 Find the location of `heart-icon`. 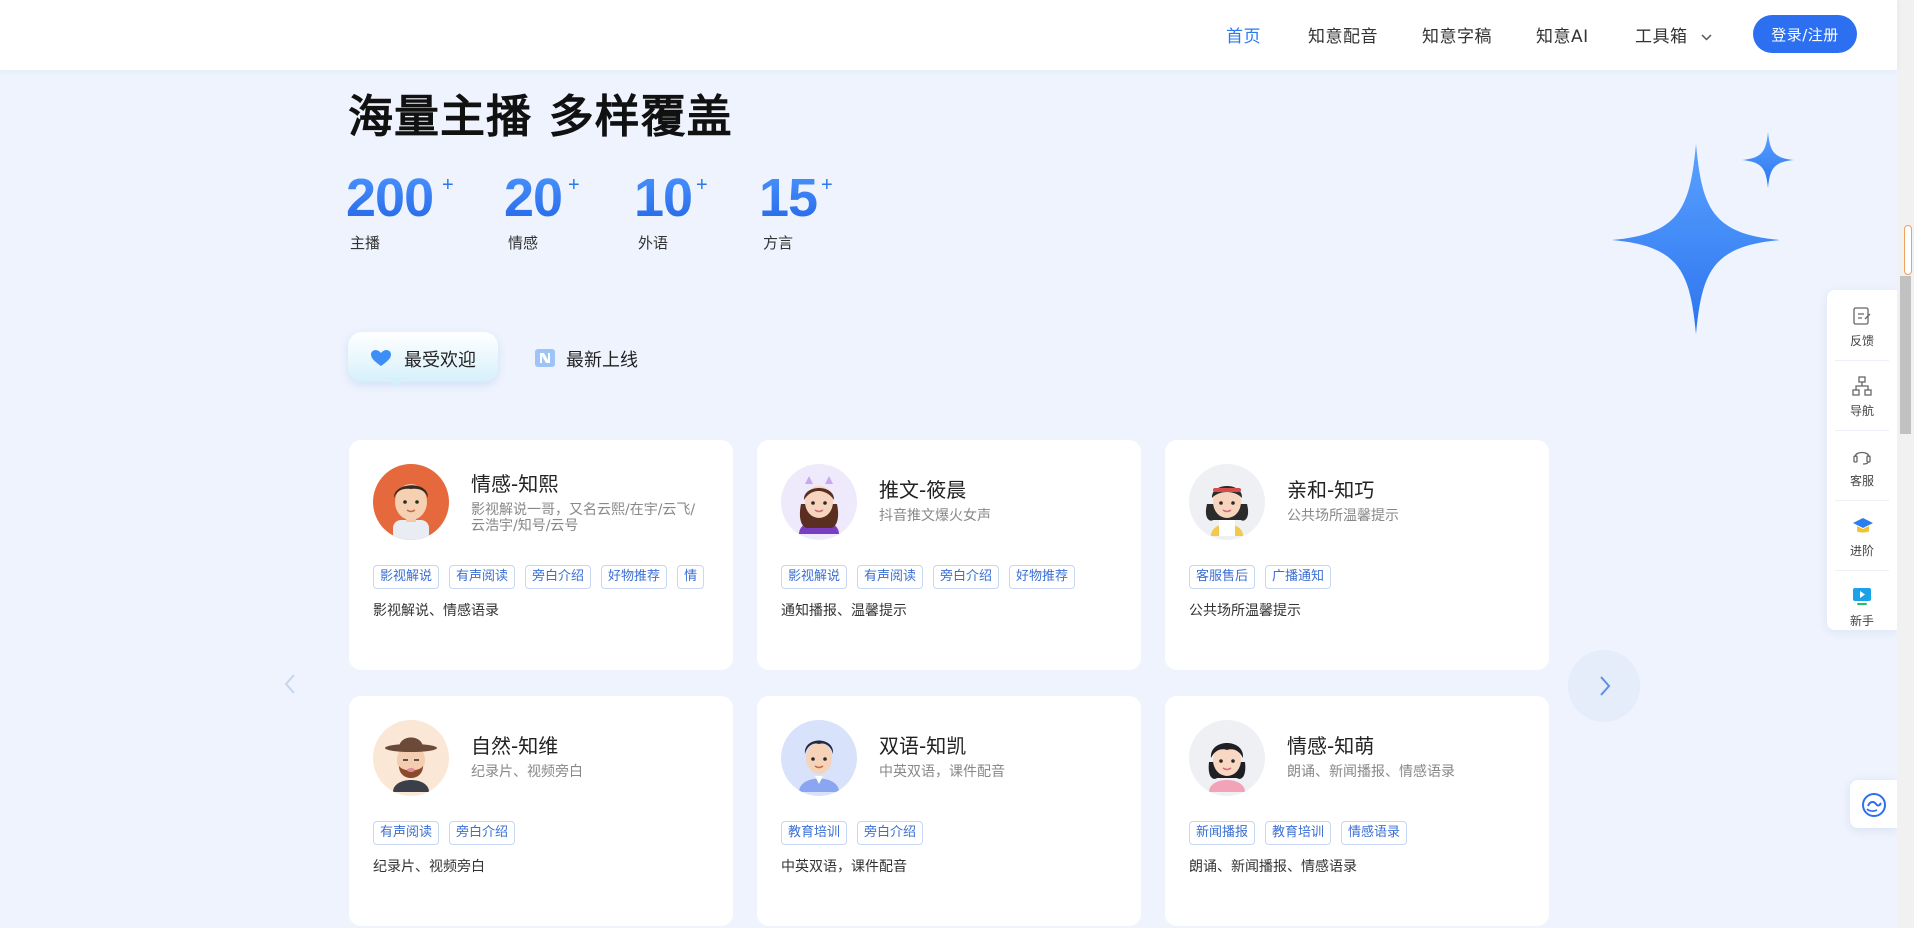

heart-icon is located at coordinates (381, 358).